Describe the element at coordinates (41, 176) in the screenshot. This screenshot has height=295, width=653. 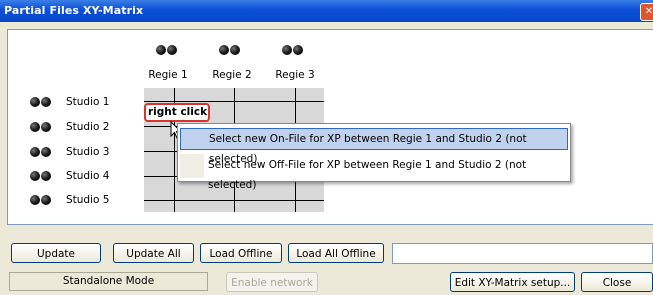
I see `studio-4-indicator-icon` at that location.